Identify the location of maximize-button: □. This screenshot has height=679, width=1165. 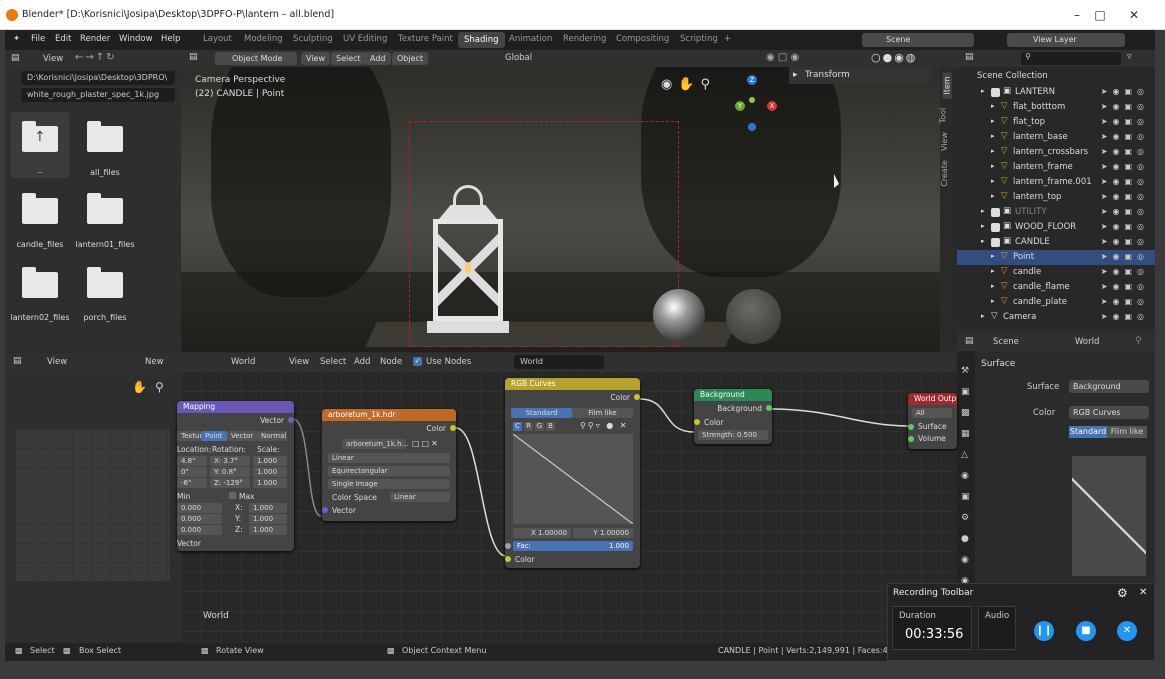
(1100, 15).